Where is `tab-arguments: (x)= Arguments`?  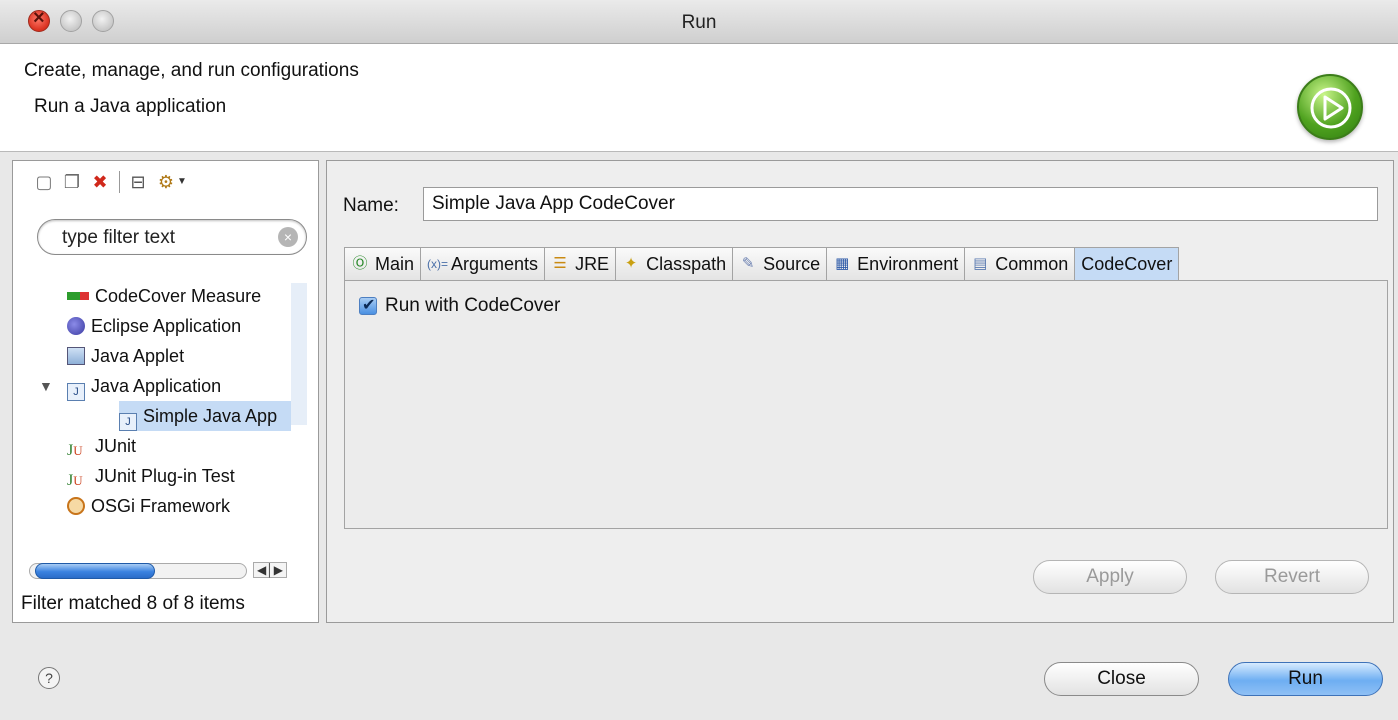 tab-arguments: (x)= Arguments is located at coordinates (482, 264).